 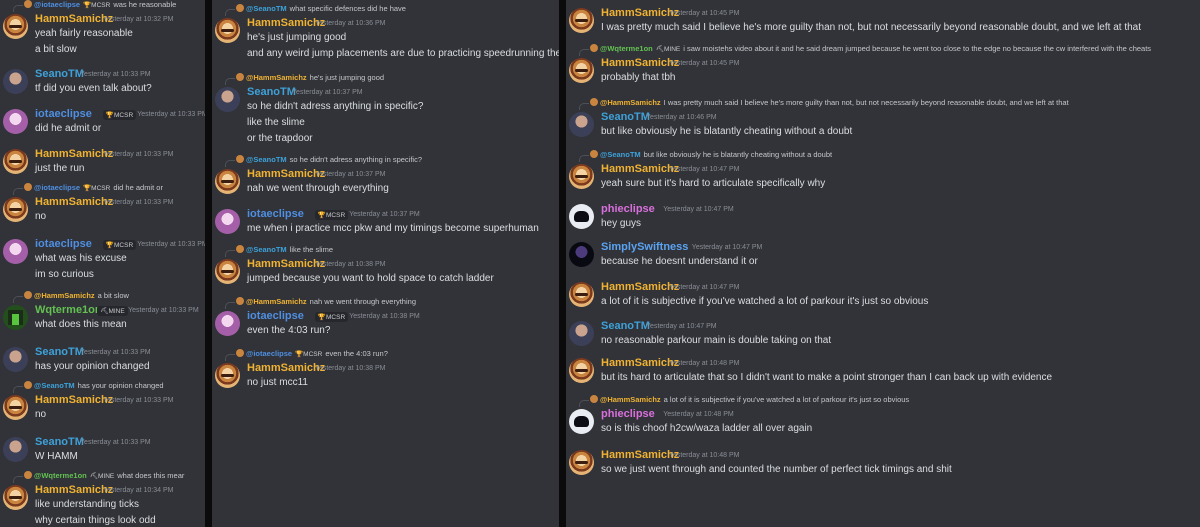 What do you see at coordinates (704, 455) in the screenshot?
I see `message-timestamp: Yesterday at 10:48 PM` at bounding box center [704, 455].